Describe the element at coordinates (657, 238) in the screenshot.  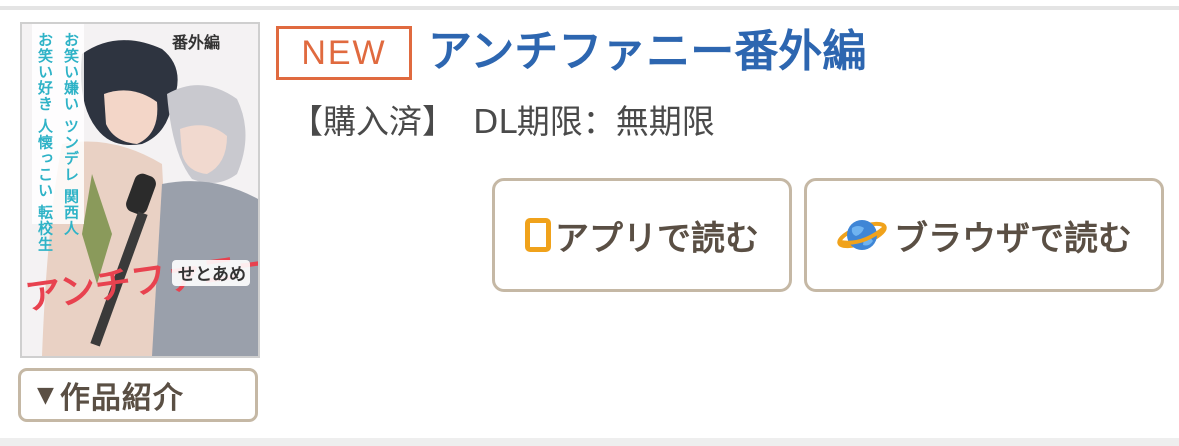
I see `read-in-app-label: アプリで読む` at that location.